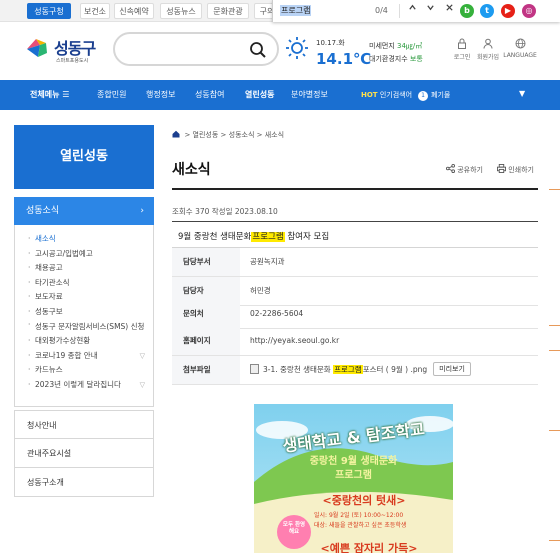 Image resolution: width=560 pixels, height=553 pixels. Describe the element at coordinates (228, 11) in the screenshot. I see `tab-culture: 문화관광` at that location.